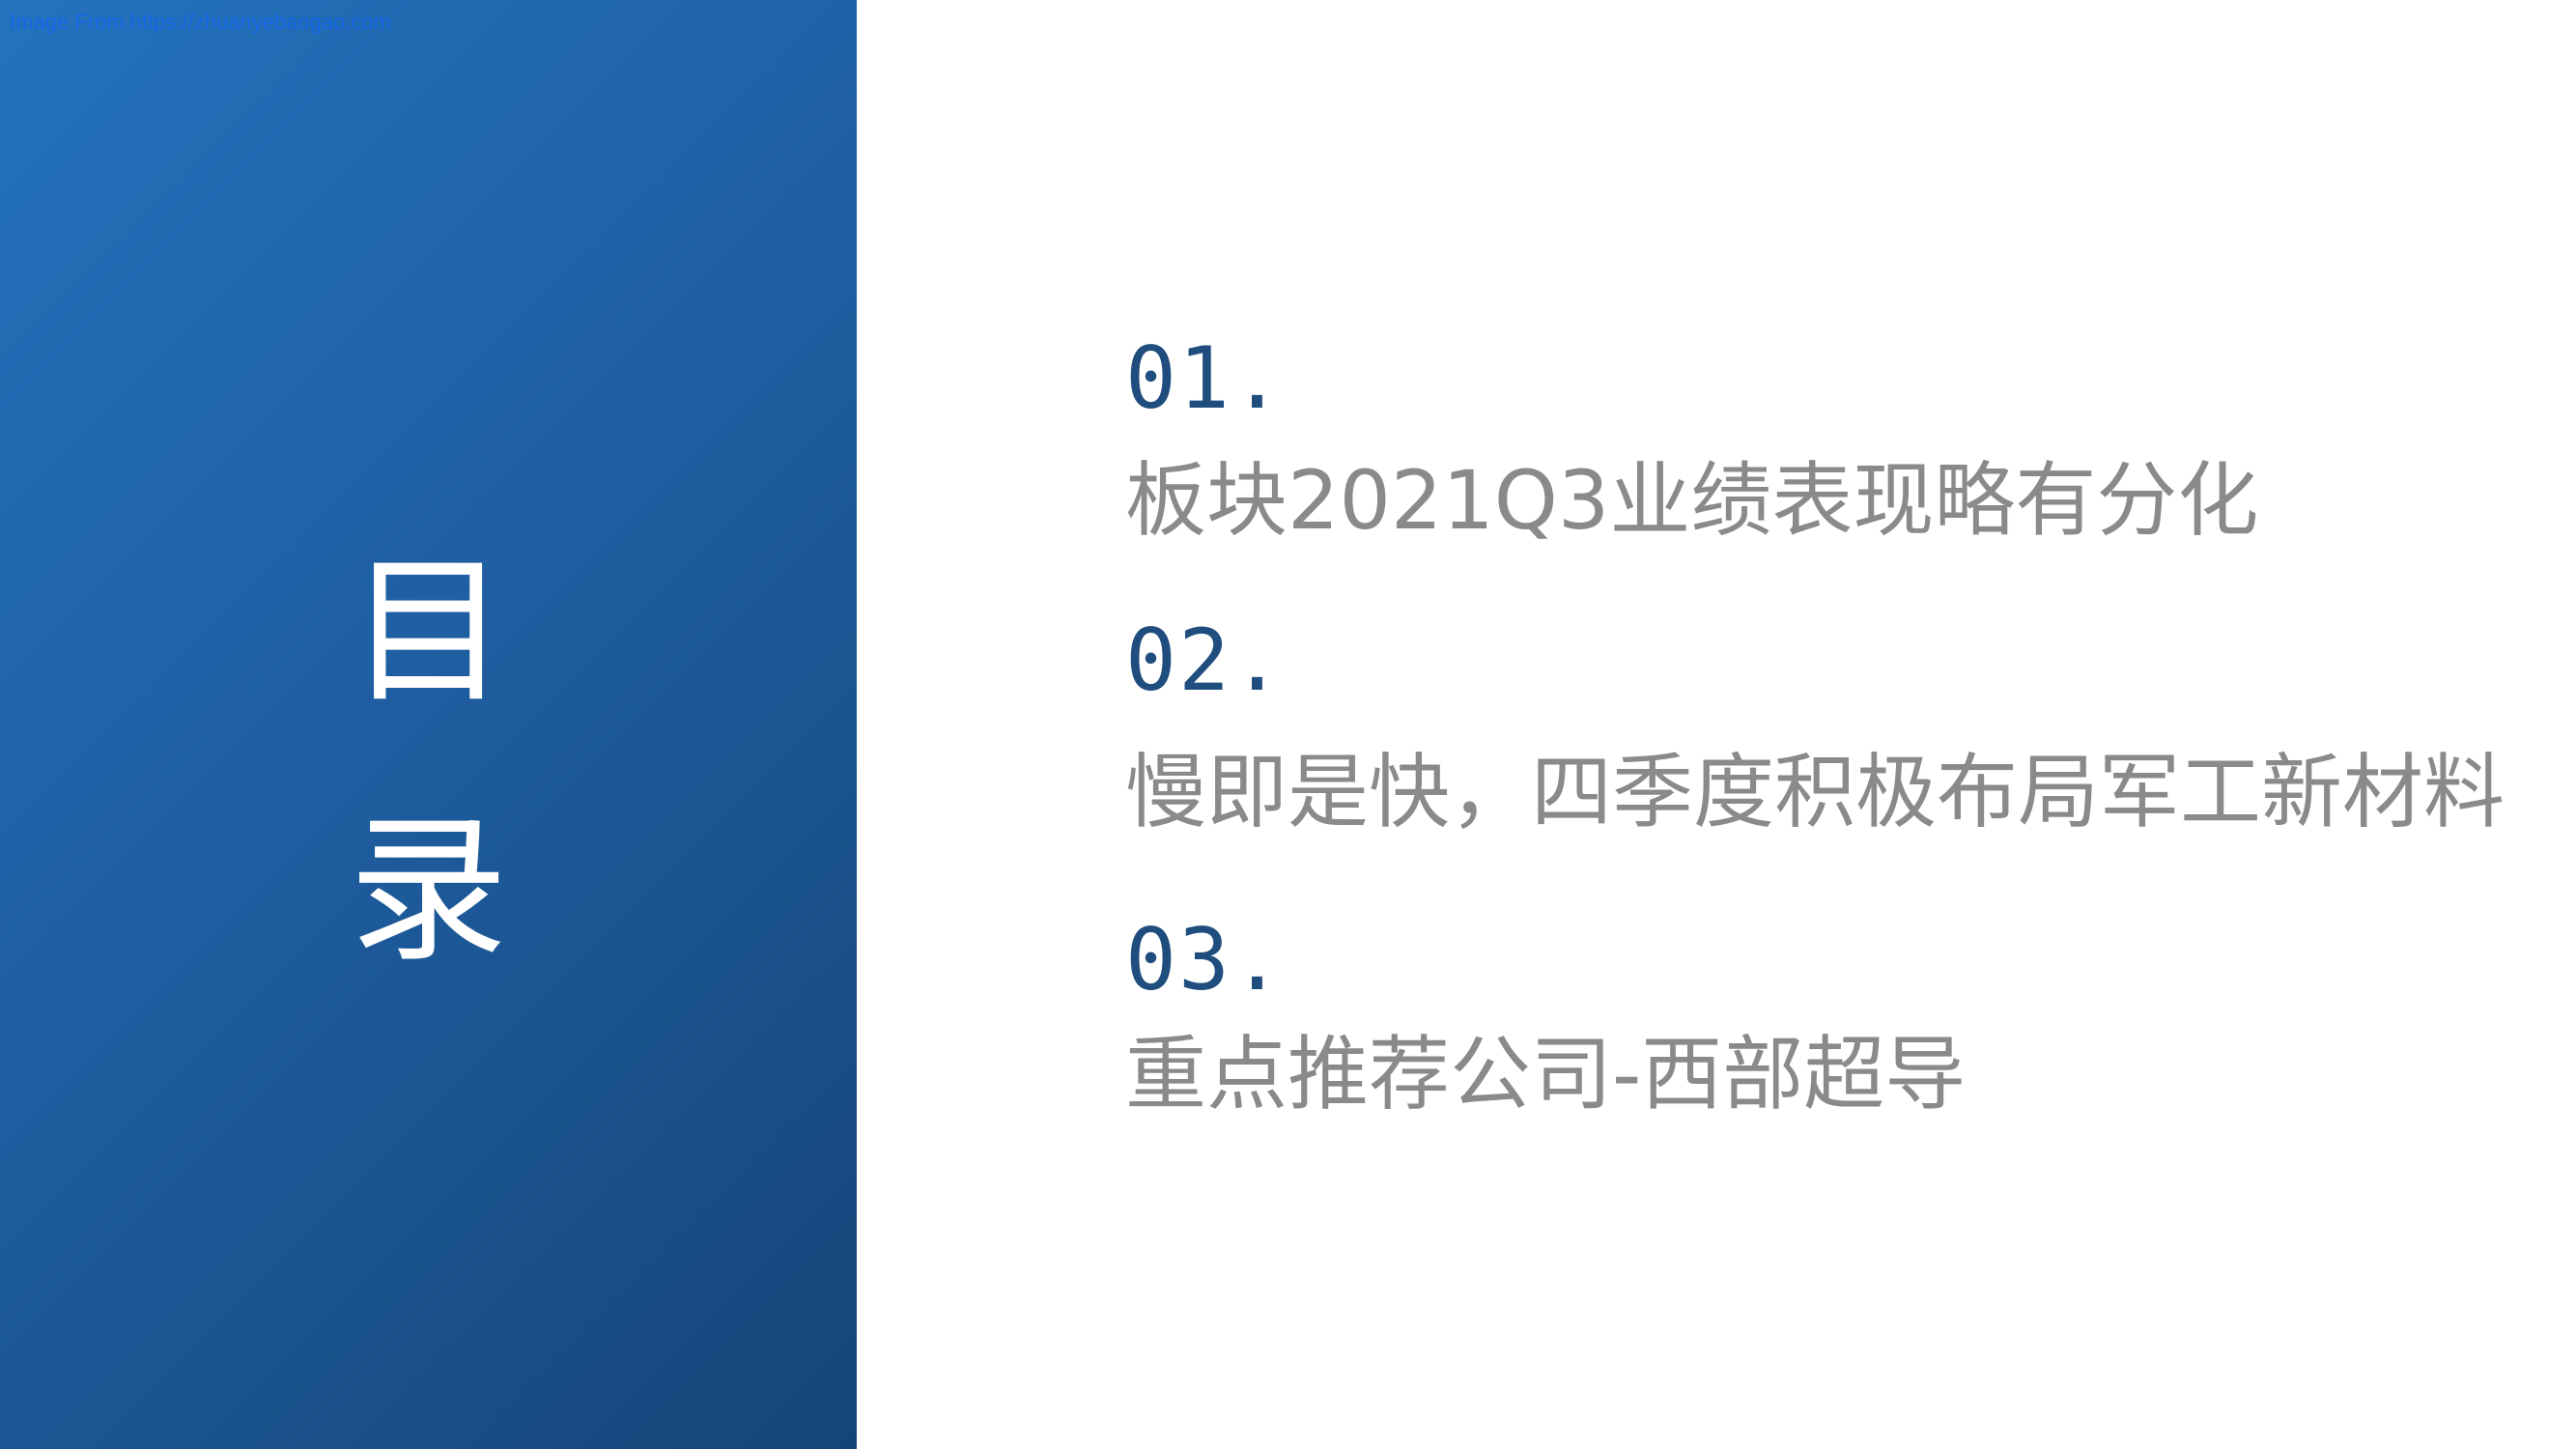  Describe the element at coordinates (1205, 660) in the screenshot. I see `toc-number: 02.` at that location.